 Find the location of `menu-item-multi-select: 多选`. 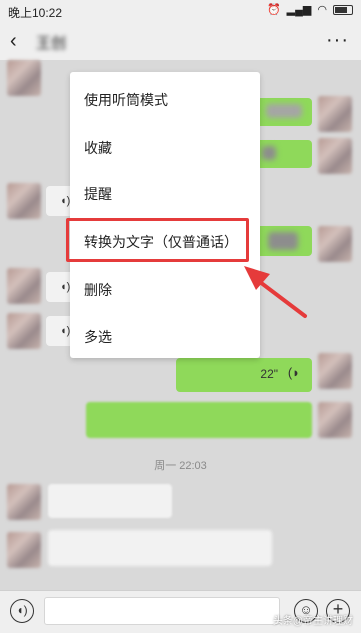

menu-item-multi-select: 多选 is located at coordinates (165, 335).